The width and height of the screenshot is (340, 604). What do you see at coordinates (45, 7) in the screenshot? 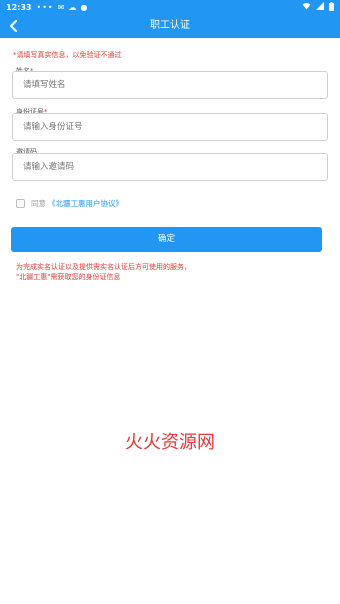
I see `status-dots: •••` at bounding box center [45, 7].